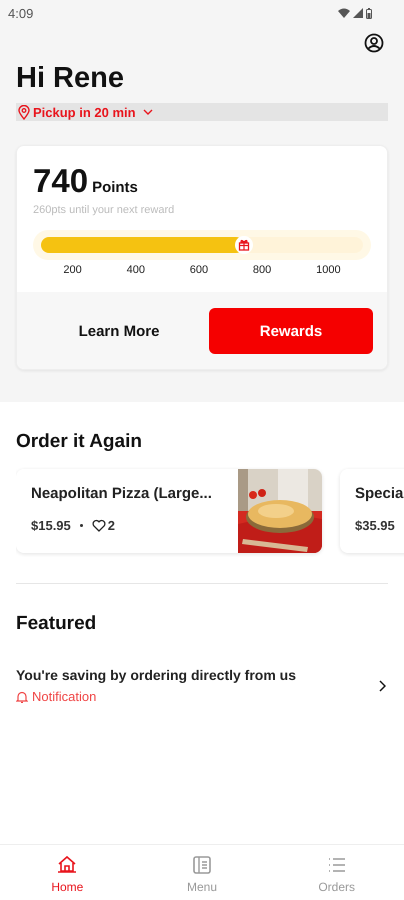 Image resolution: width=404 pixels, height=900 pixels. I want to click on notification-label: Notification, so click(64, 696).